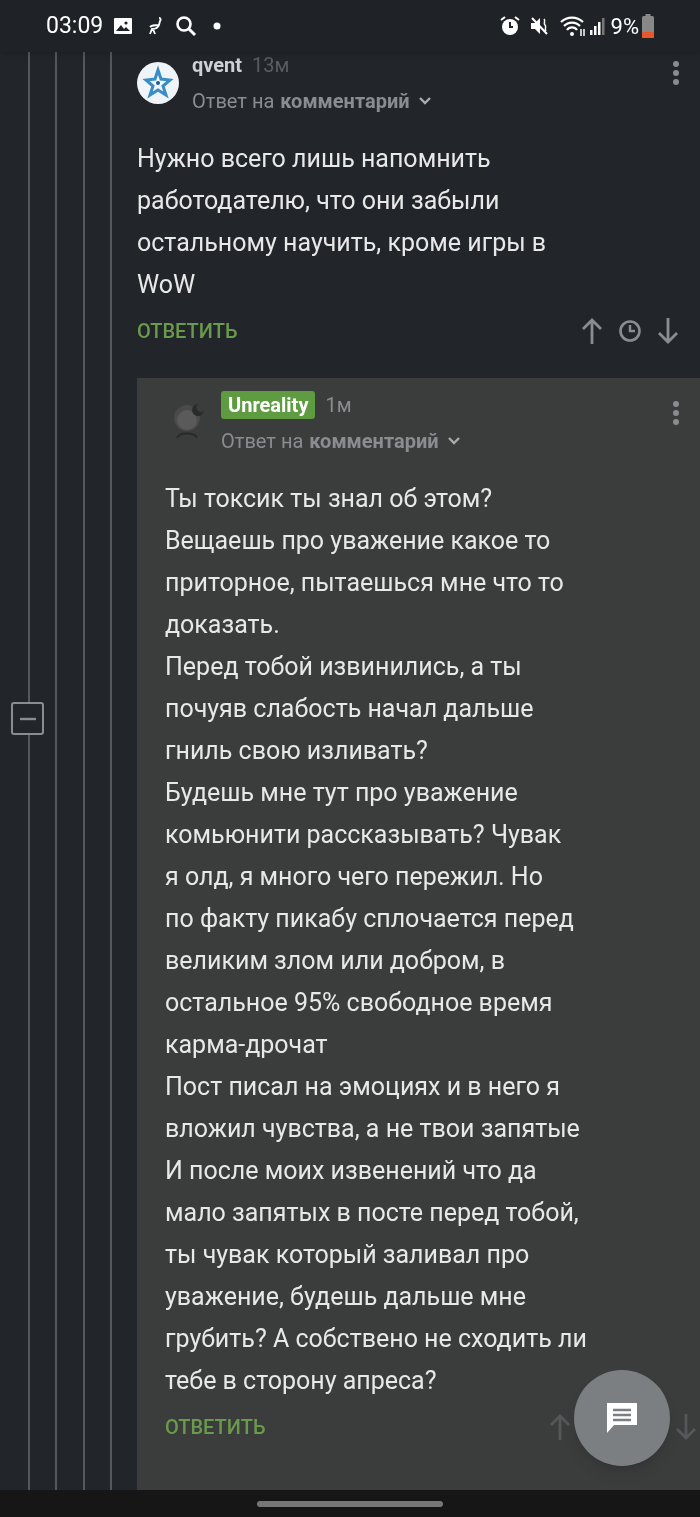 The height and width of the screenshot is (1517, 700). I want to click on clock-icon, so click(630, 331).